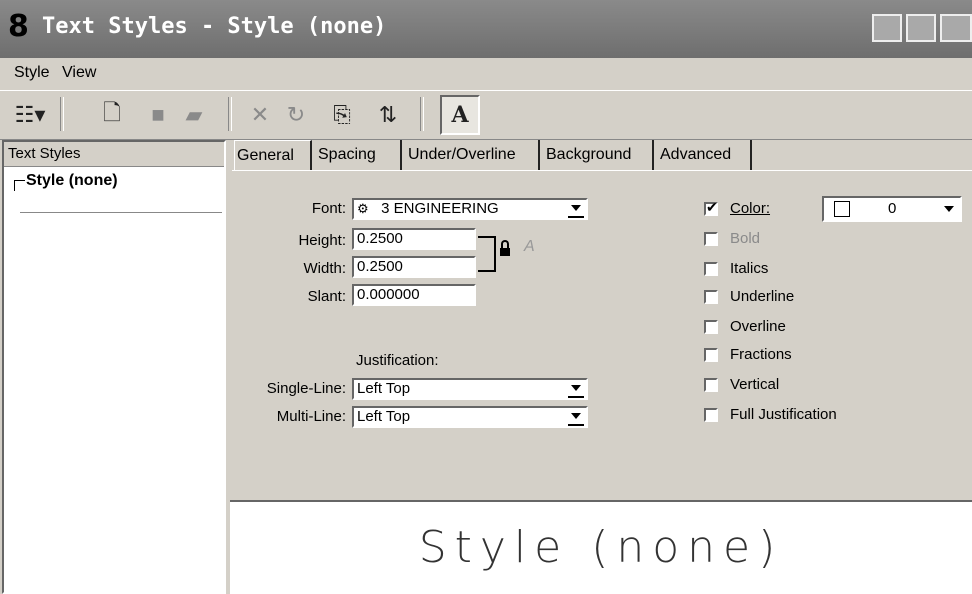  Describe the element at coordinates (755, 384) in the screenshot. I see `vertical-label: Vertical` at that location.